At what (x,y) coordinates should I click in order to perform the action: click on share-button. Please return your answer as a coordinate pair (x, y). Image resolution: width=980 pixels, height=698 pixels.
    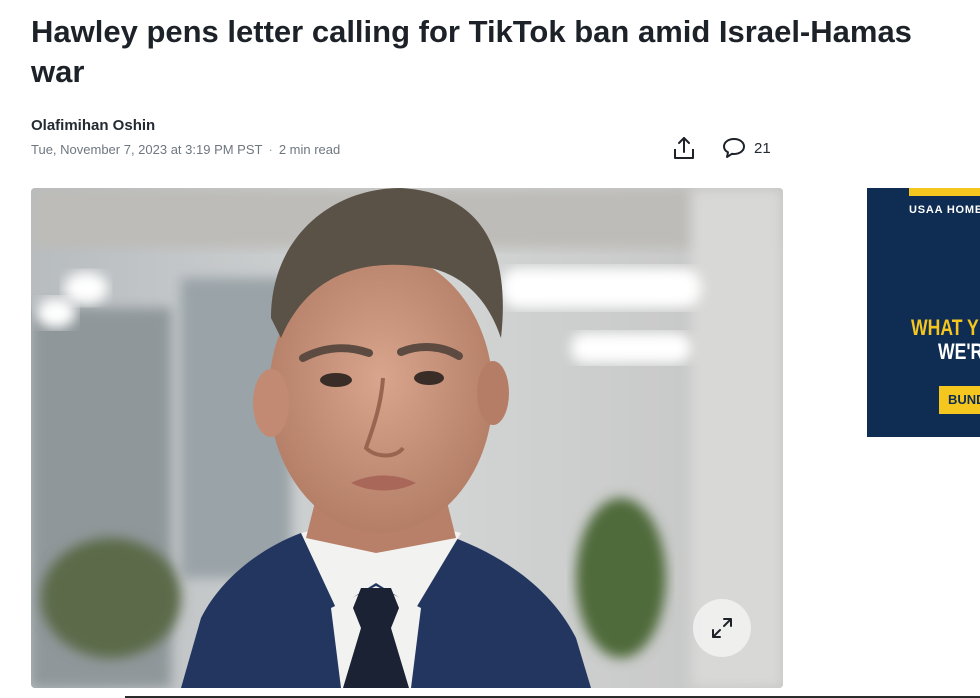
    Looking at the image, I should click on (684, 148).